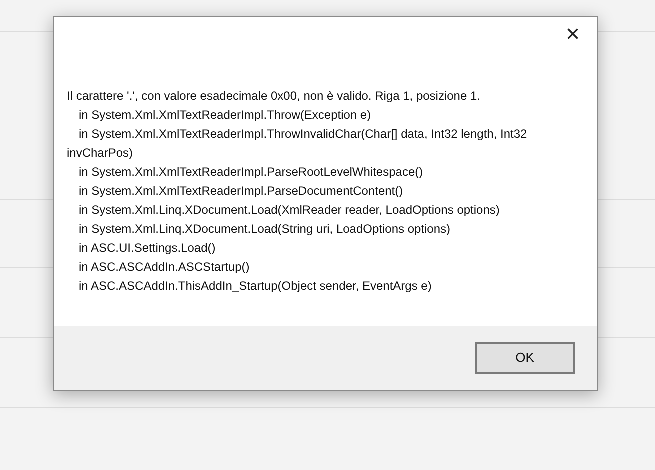  What do you see at coordinates (147, 248) in the screenshot?
I see `stack-trace-line: in ASC.UI.Settings.Load()` at bounding box center [147, 248].